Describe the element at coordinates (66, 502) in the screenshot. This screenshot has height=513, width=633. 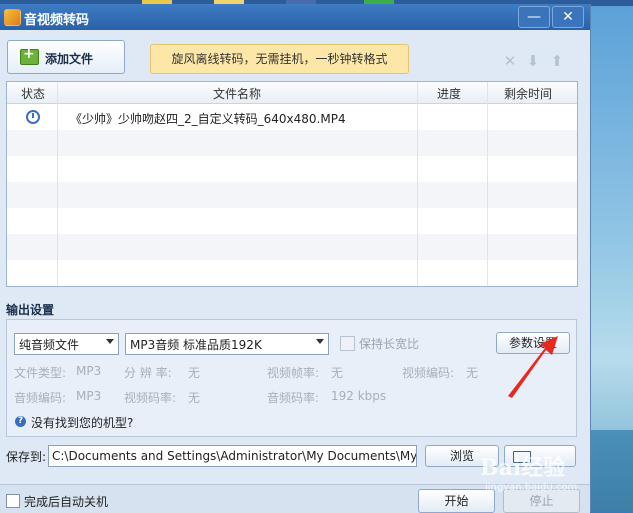
I see `auto-shutdown-label: 完成后自动关机` at that location.